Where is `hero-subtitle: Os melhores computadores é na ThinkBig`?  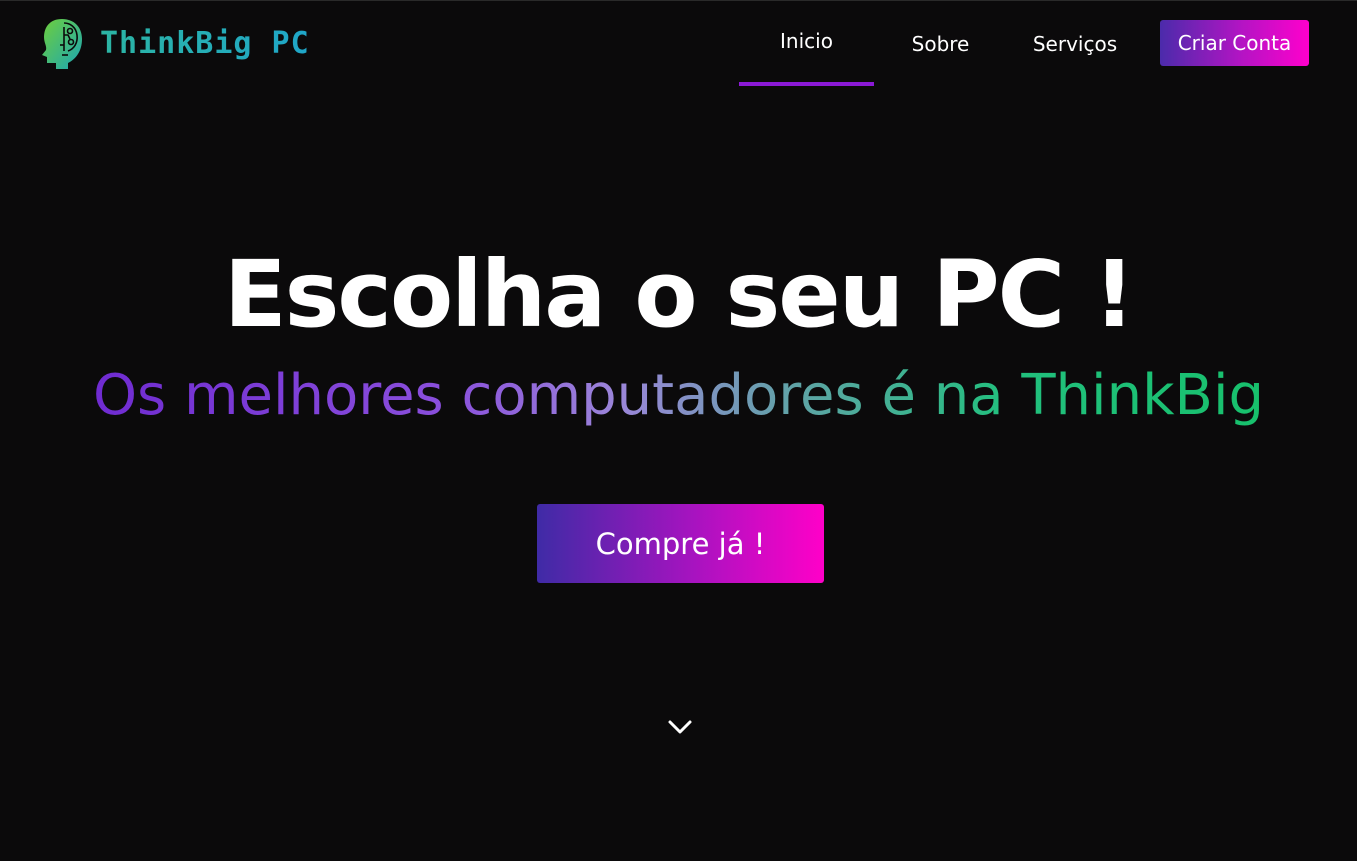
hero-subtitle: Os melhores computadores é na ThinkBig is located at coordinates (678, 395).